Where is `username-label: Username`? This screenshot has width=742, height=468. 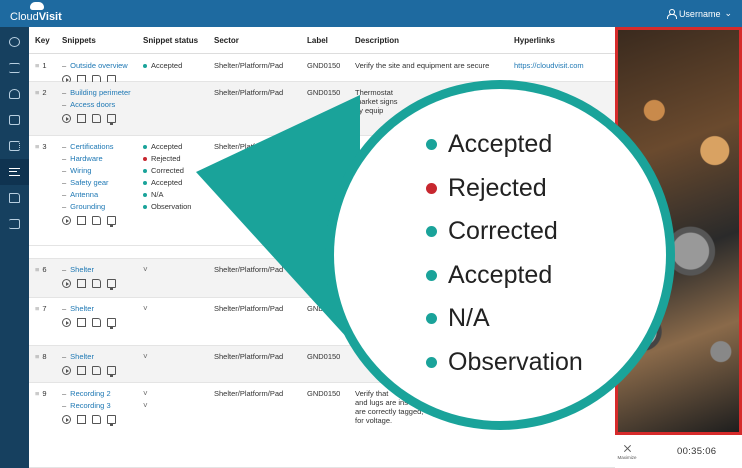
username-label: Username is located at coordinates (699, 13).